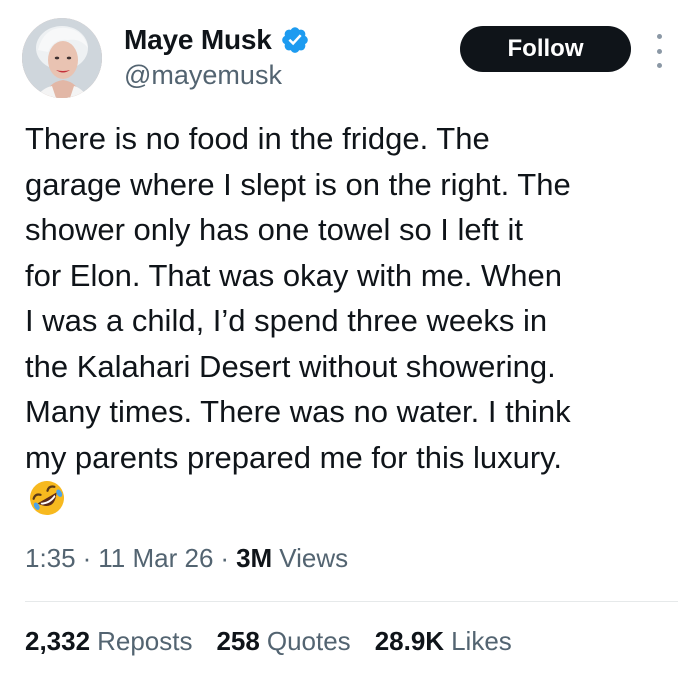 This screenshot has width=700, height=685. Describe the element at coordinates (295, 40) in the screenshot. I see `verified-badge-icon` at that location.